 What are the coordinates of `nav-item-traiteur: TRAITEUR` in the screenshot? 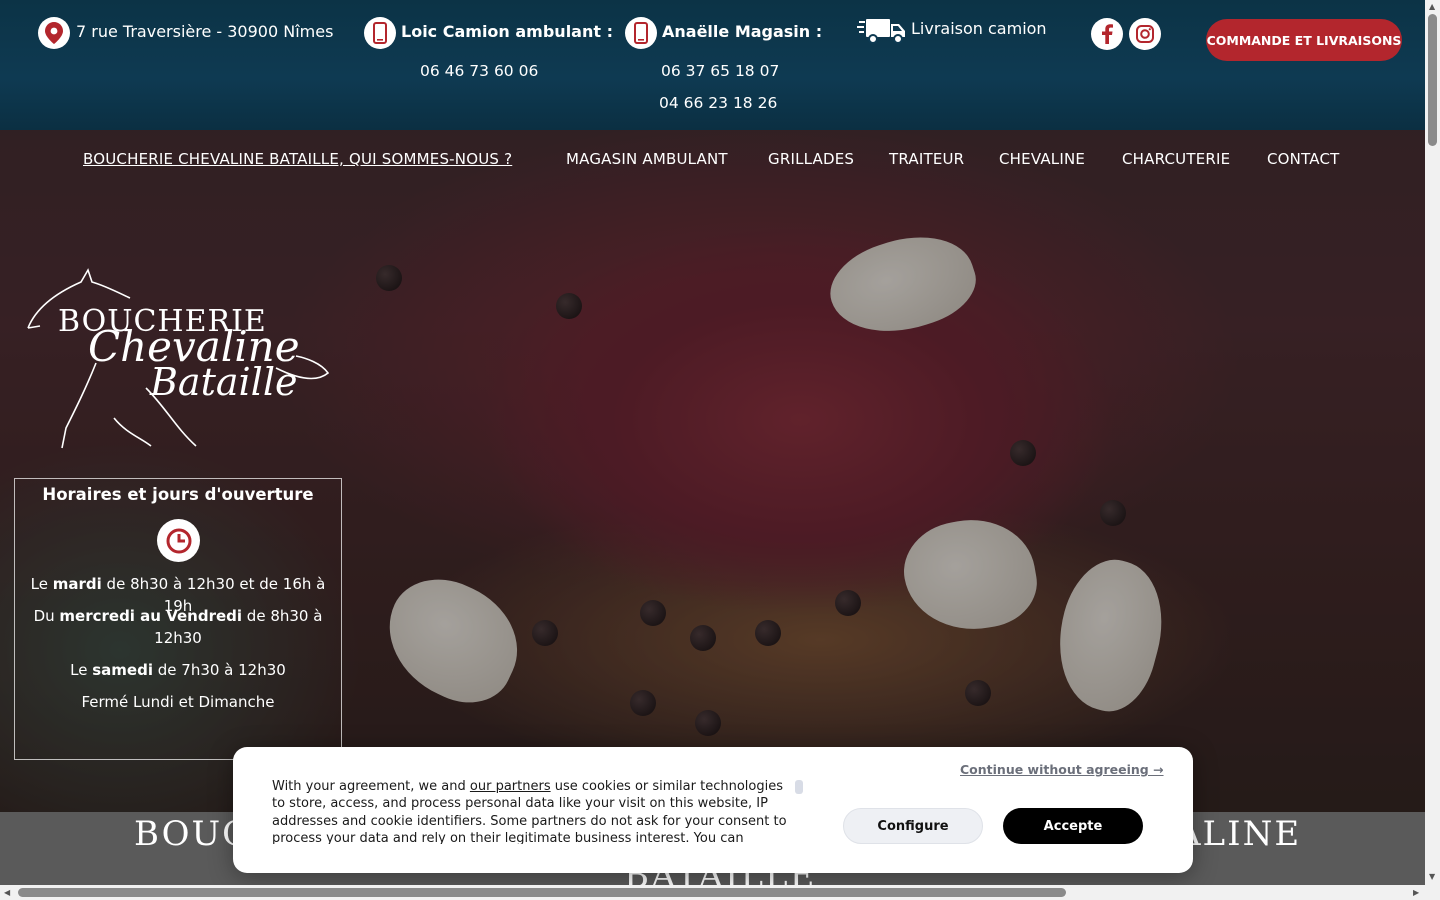 It's located at (926, 159).